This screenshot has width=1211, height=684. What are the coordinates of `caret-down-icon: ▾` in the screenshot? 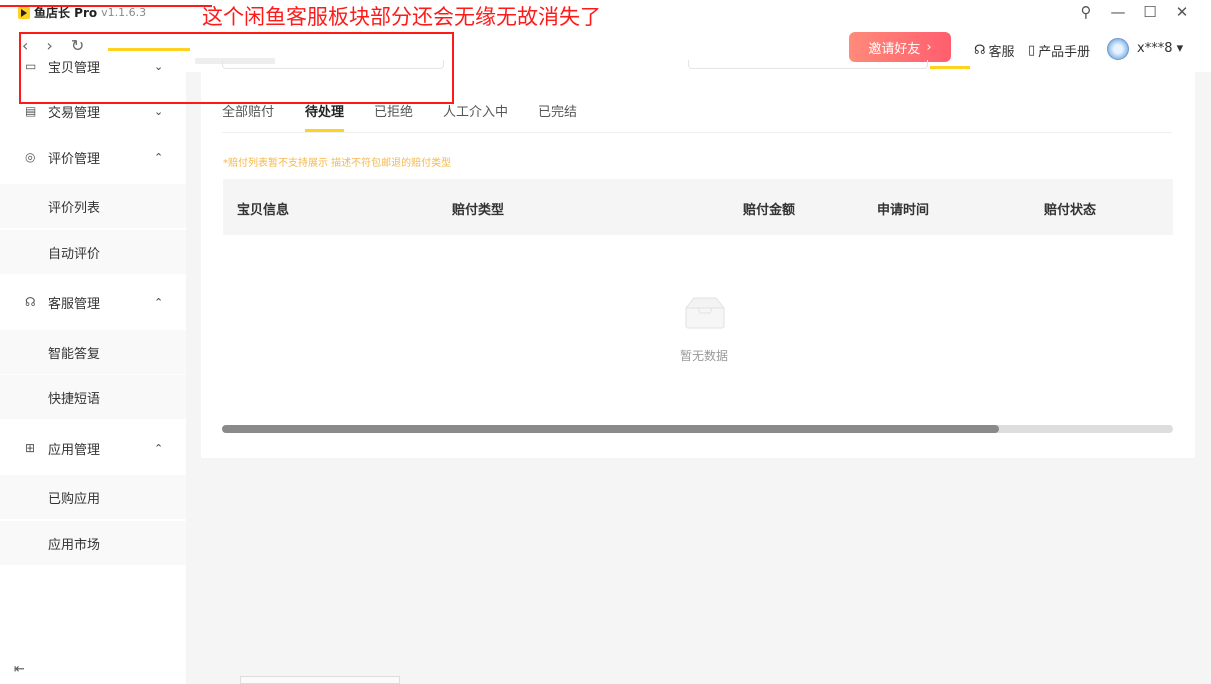 It's located at (1180, 48).